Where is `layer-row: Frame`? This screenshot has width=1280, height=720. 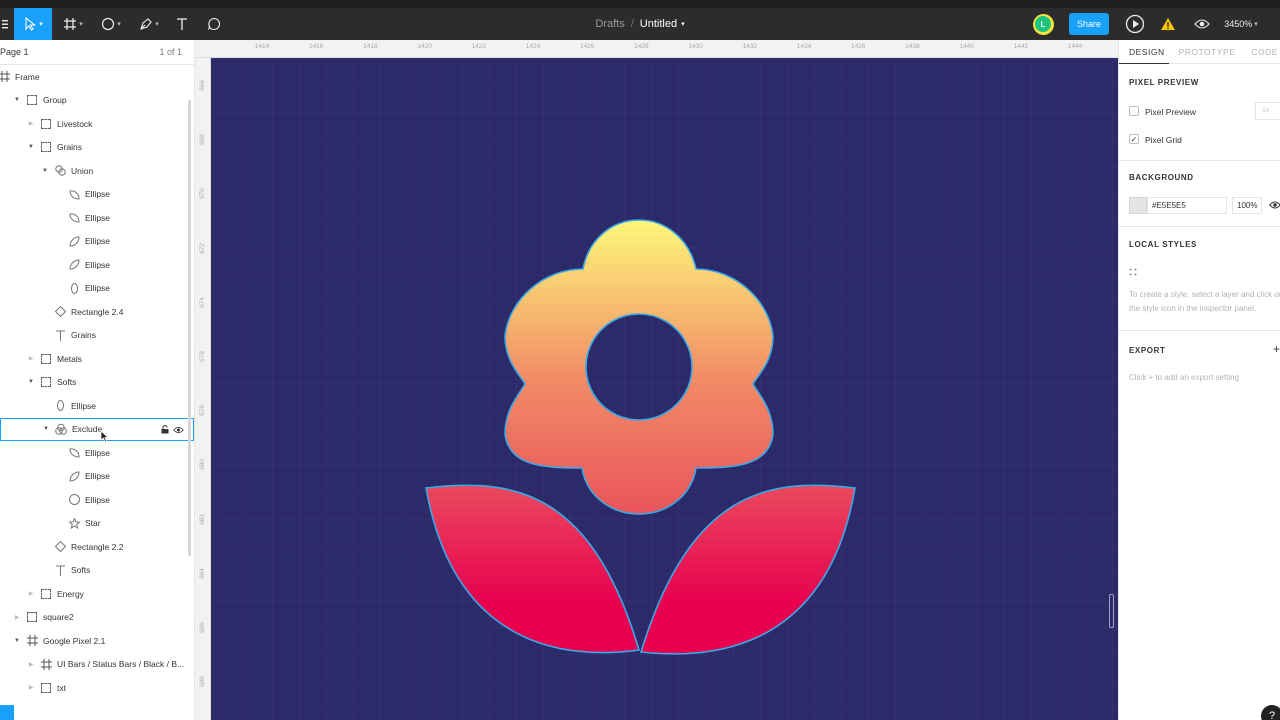 layer-row: Frame is located at coordinates (97, 76).